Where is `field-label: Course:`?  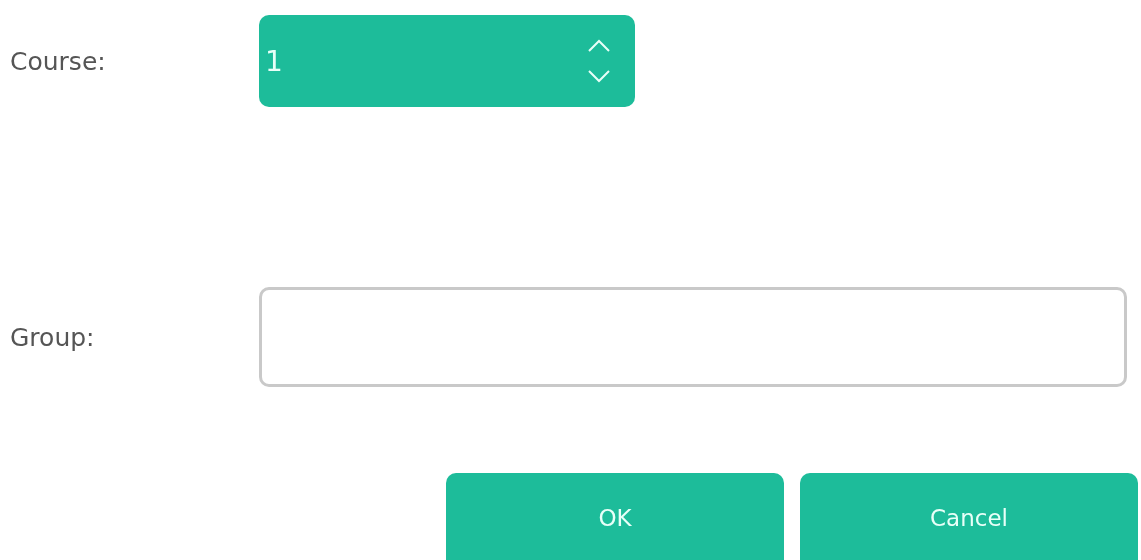 field-label: Course: is located at coordinates (58, 61).